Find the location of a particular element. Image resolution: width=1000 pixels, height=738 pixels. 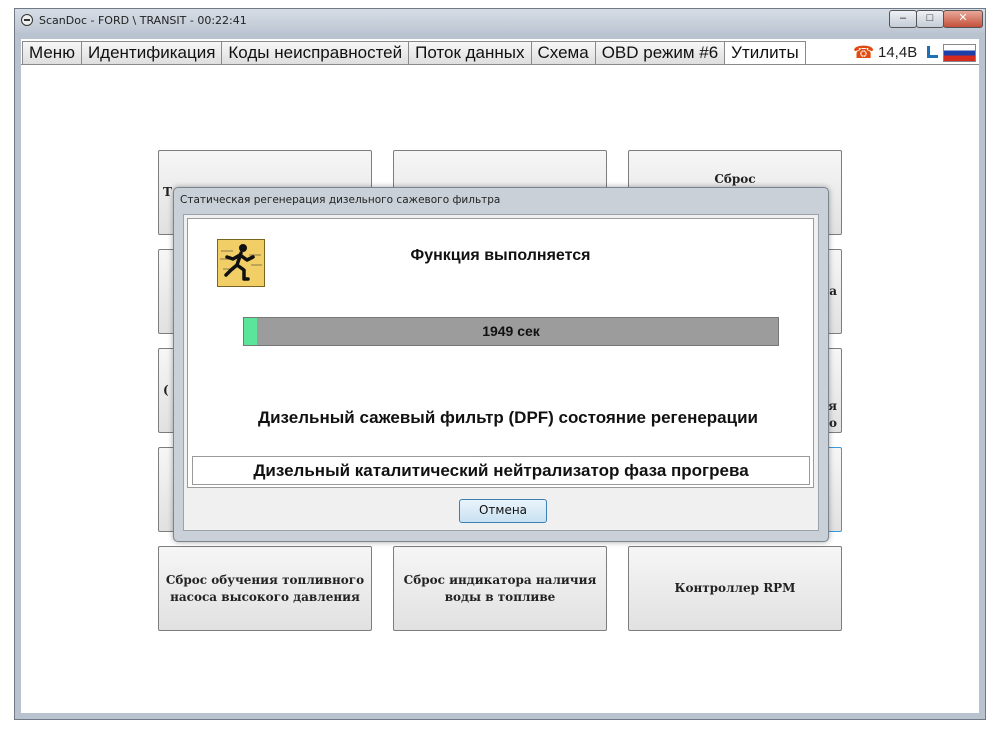

close-button: ✕ is located at coordinates (963, 19).